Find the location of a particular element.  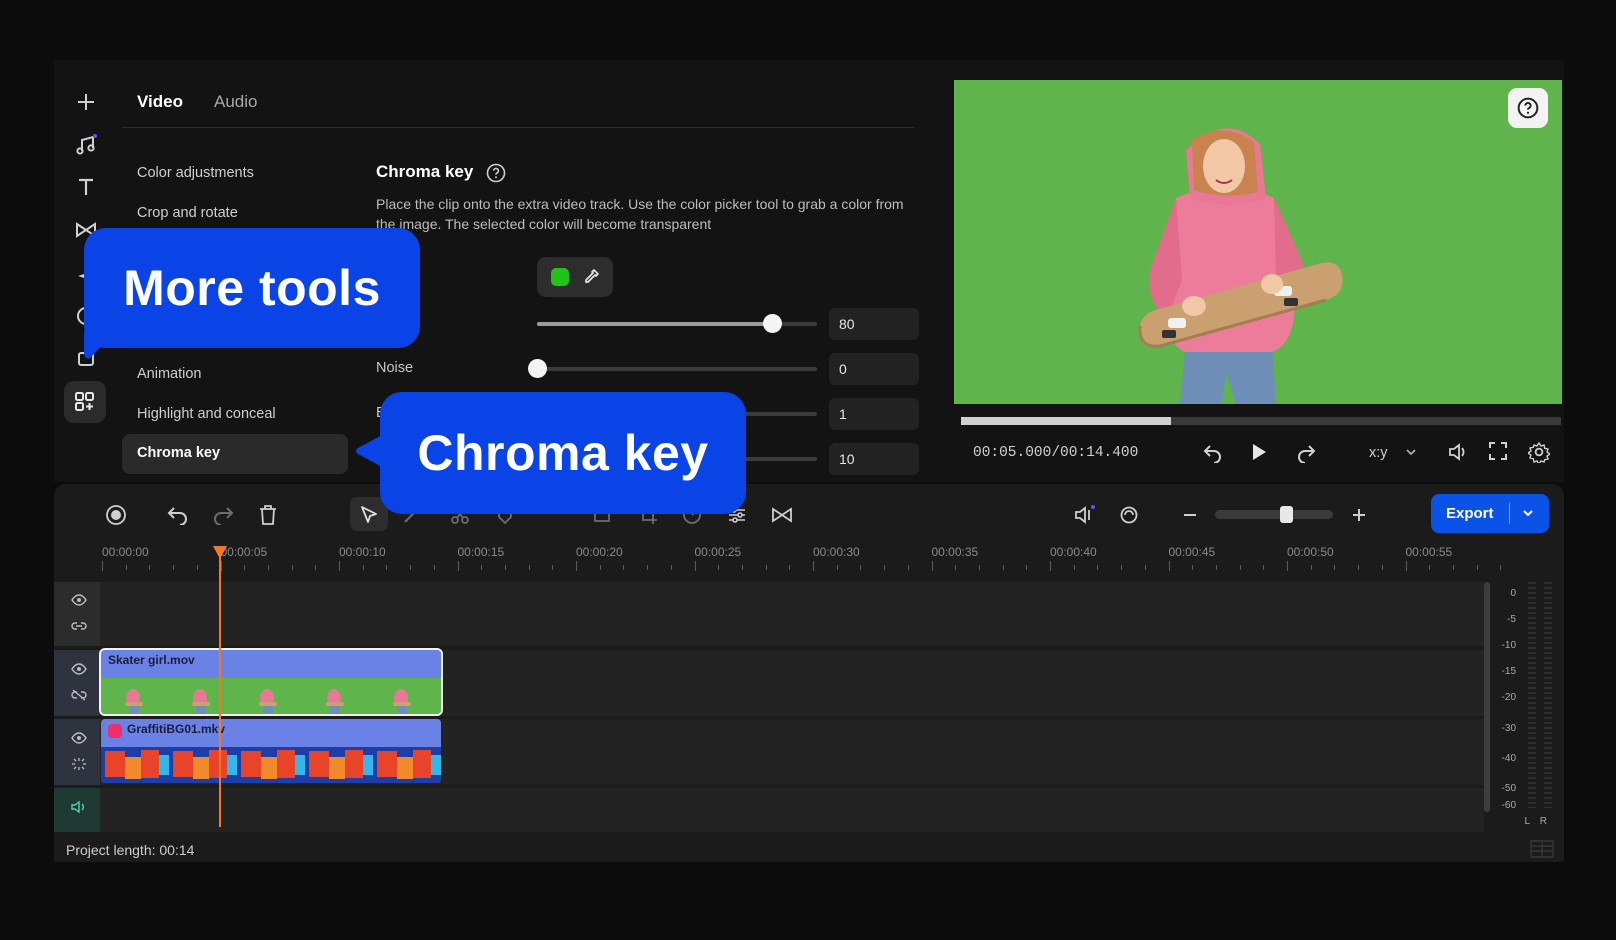

record-icon is located at coordinates (116, 515).